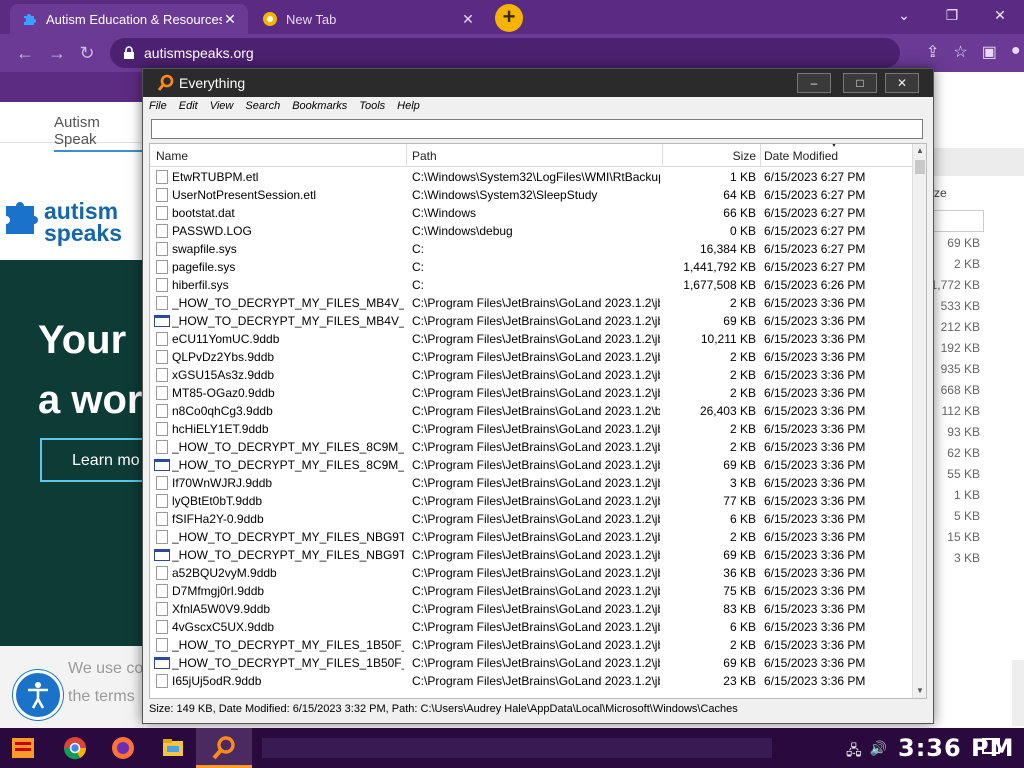  Describe the element at coordinates (878, 752) in the screenshot. I see `volume-icon: 🔊` at that location.